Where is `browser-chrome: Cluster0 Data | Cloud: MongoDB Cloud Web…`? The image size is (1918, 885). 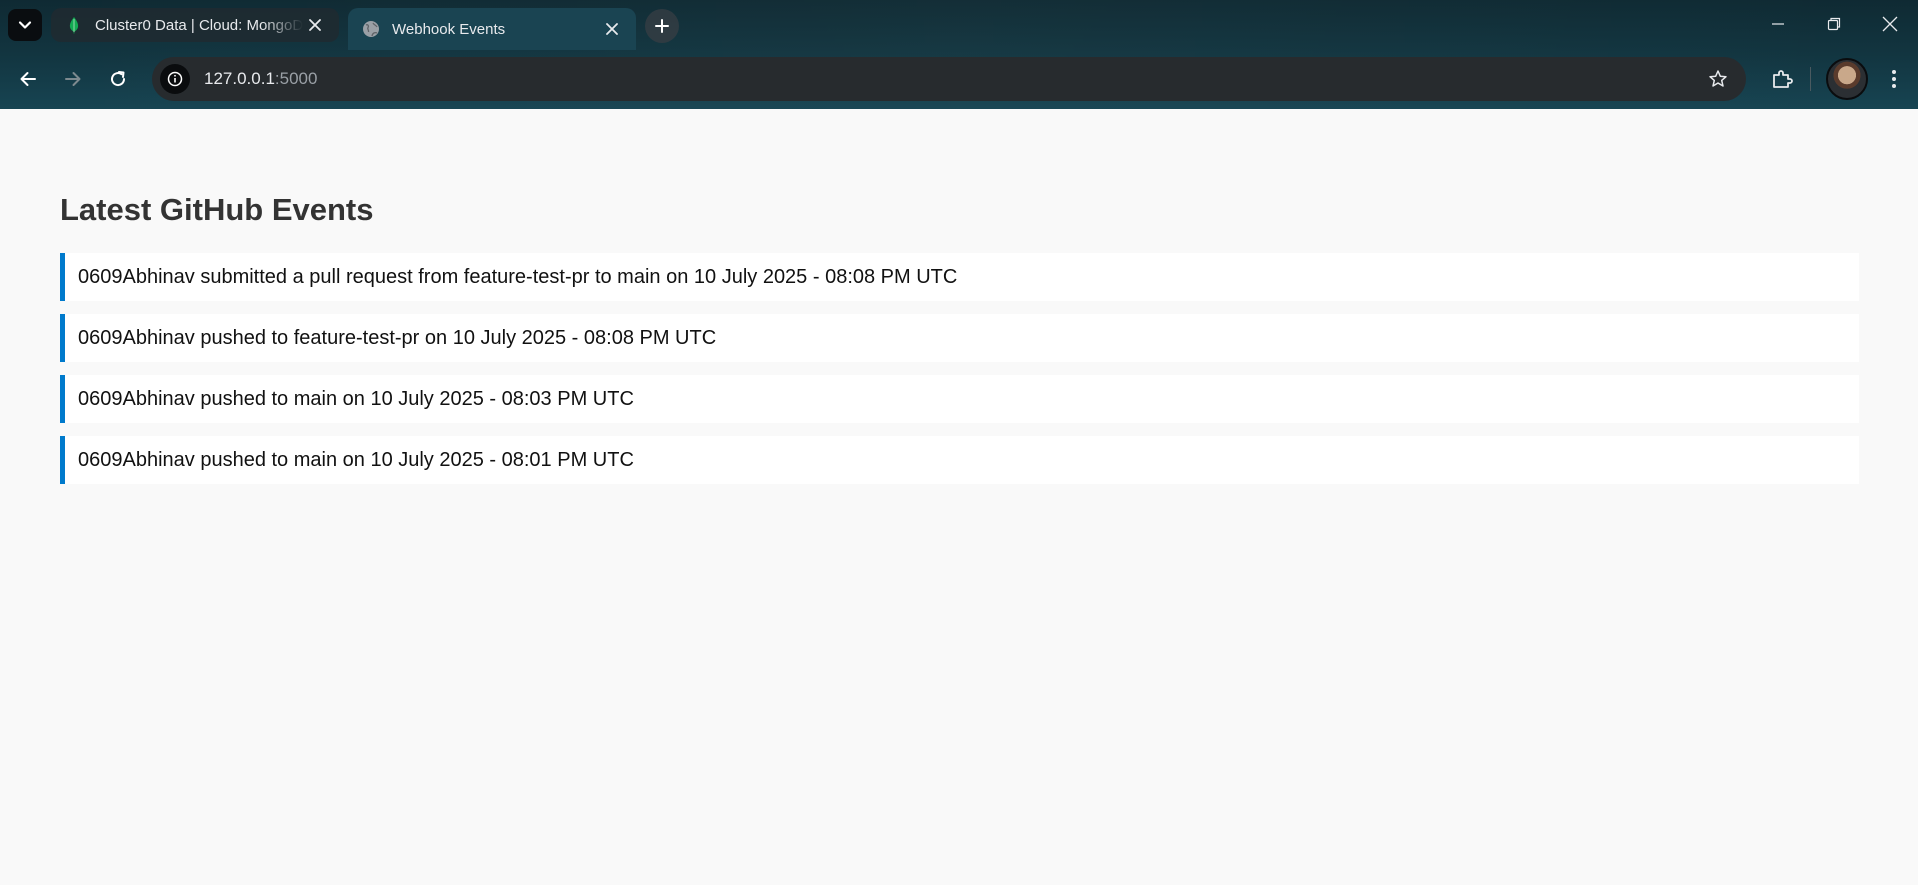
browser-chrome: Cluster0 Data | Cloud: MongoDB Cloud Web… is located at coordinates (959, 54).